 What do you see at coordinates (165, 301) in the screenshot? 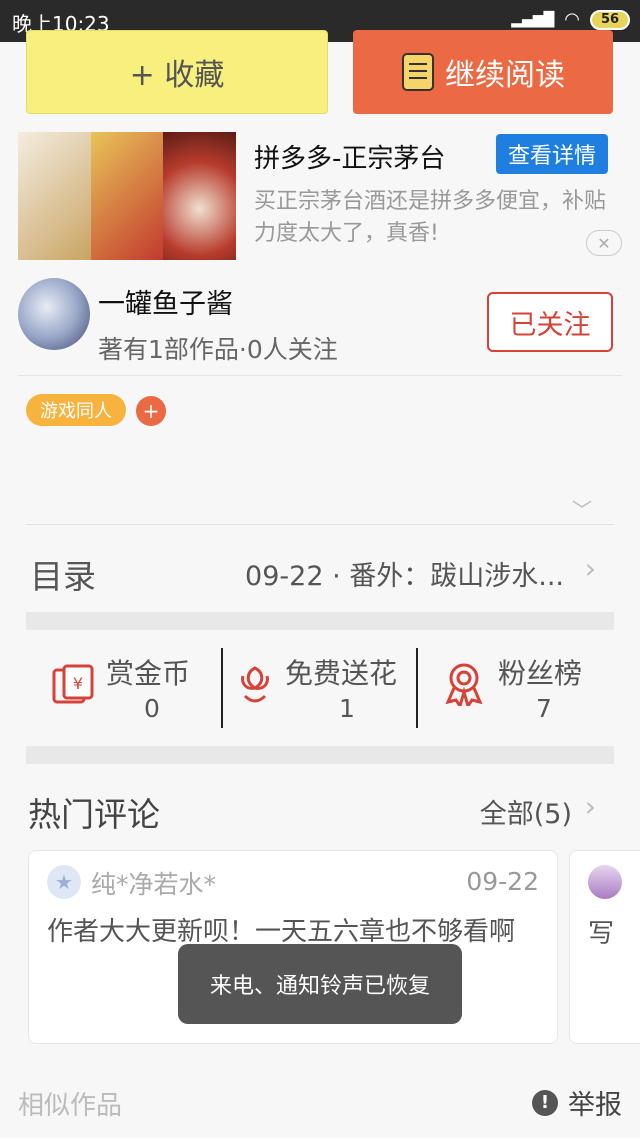
I see `author-name: 一罐鱼子酱` at bounding box center [165, 301].